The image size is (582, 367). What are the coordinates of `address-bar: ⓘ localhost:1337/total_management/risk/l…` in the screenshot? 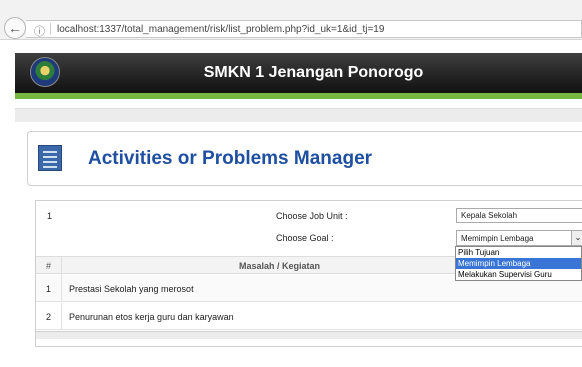 It's located at (304, 29).